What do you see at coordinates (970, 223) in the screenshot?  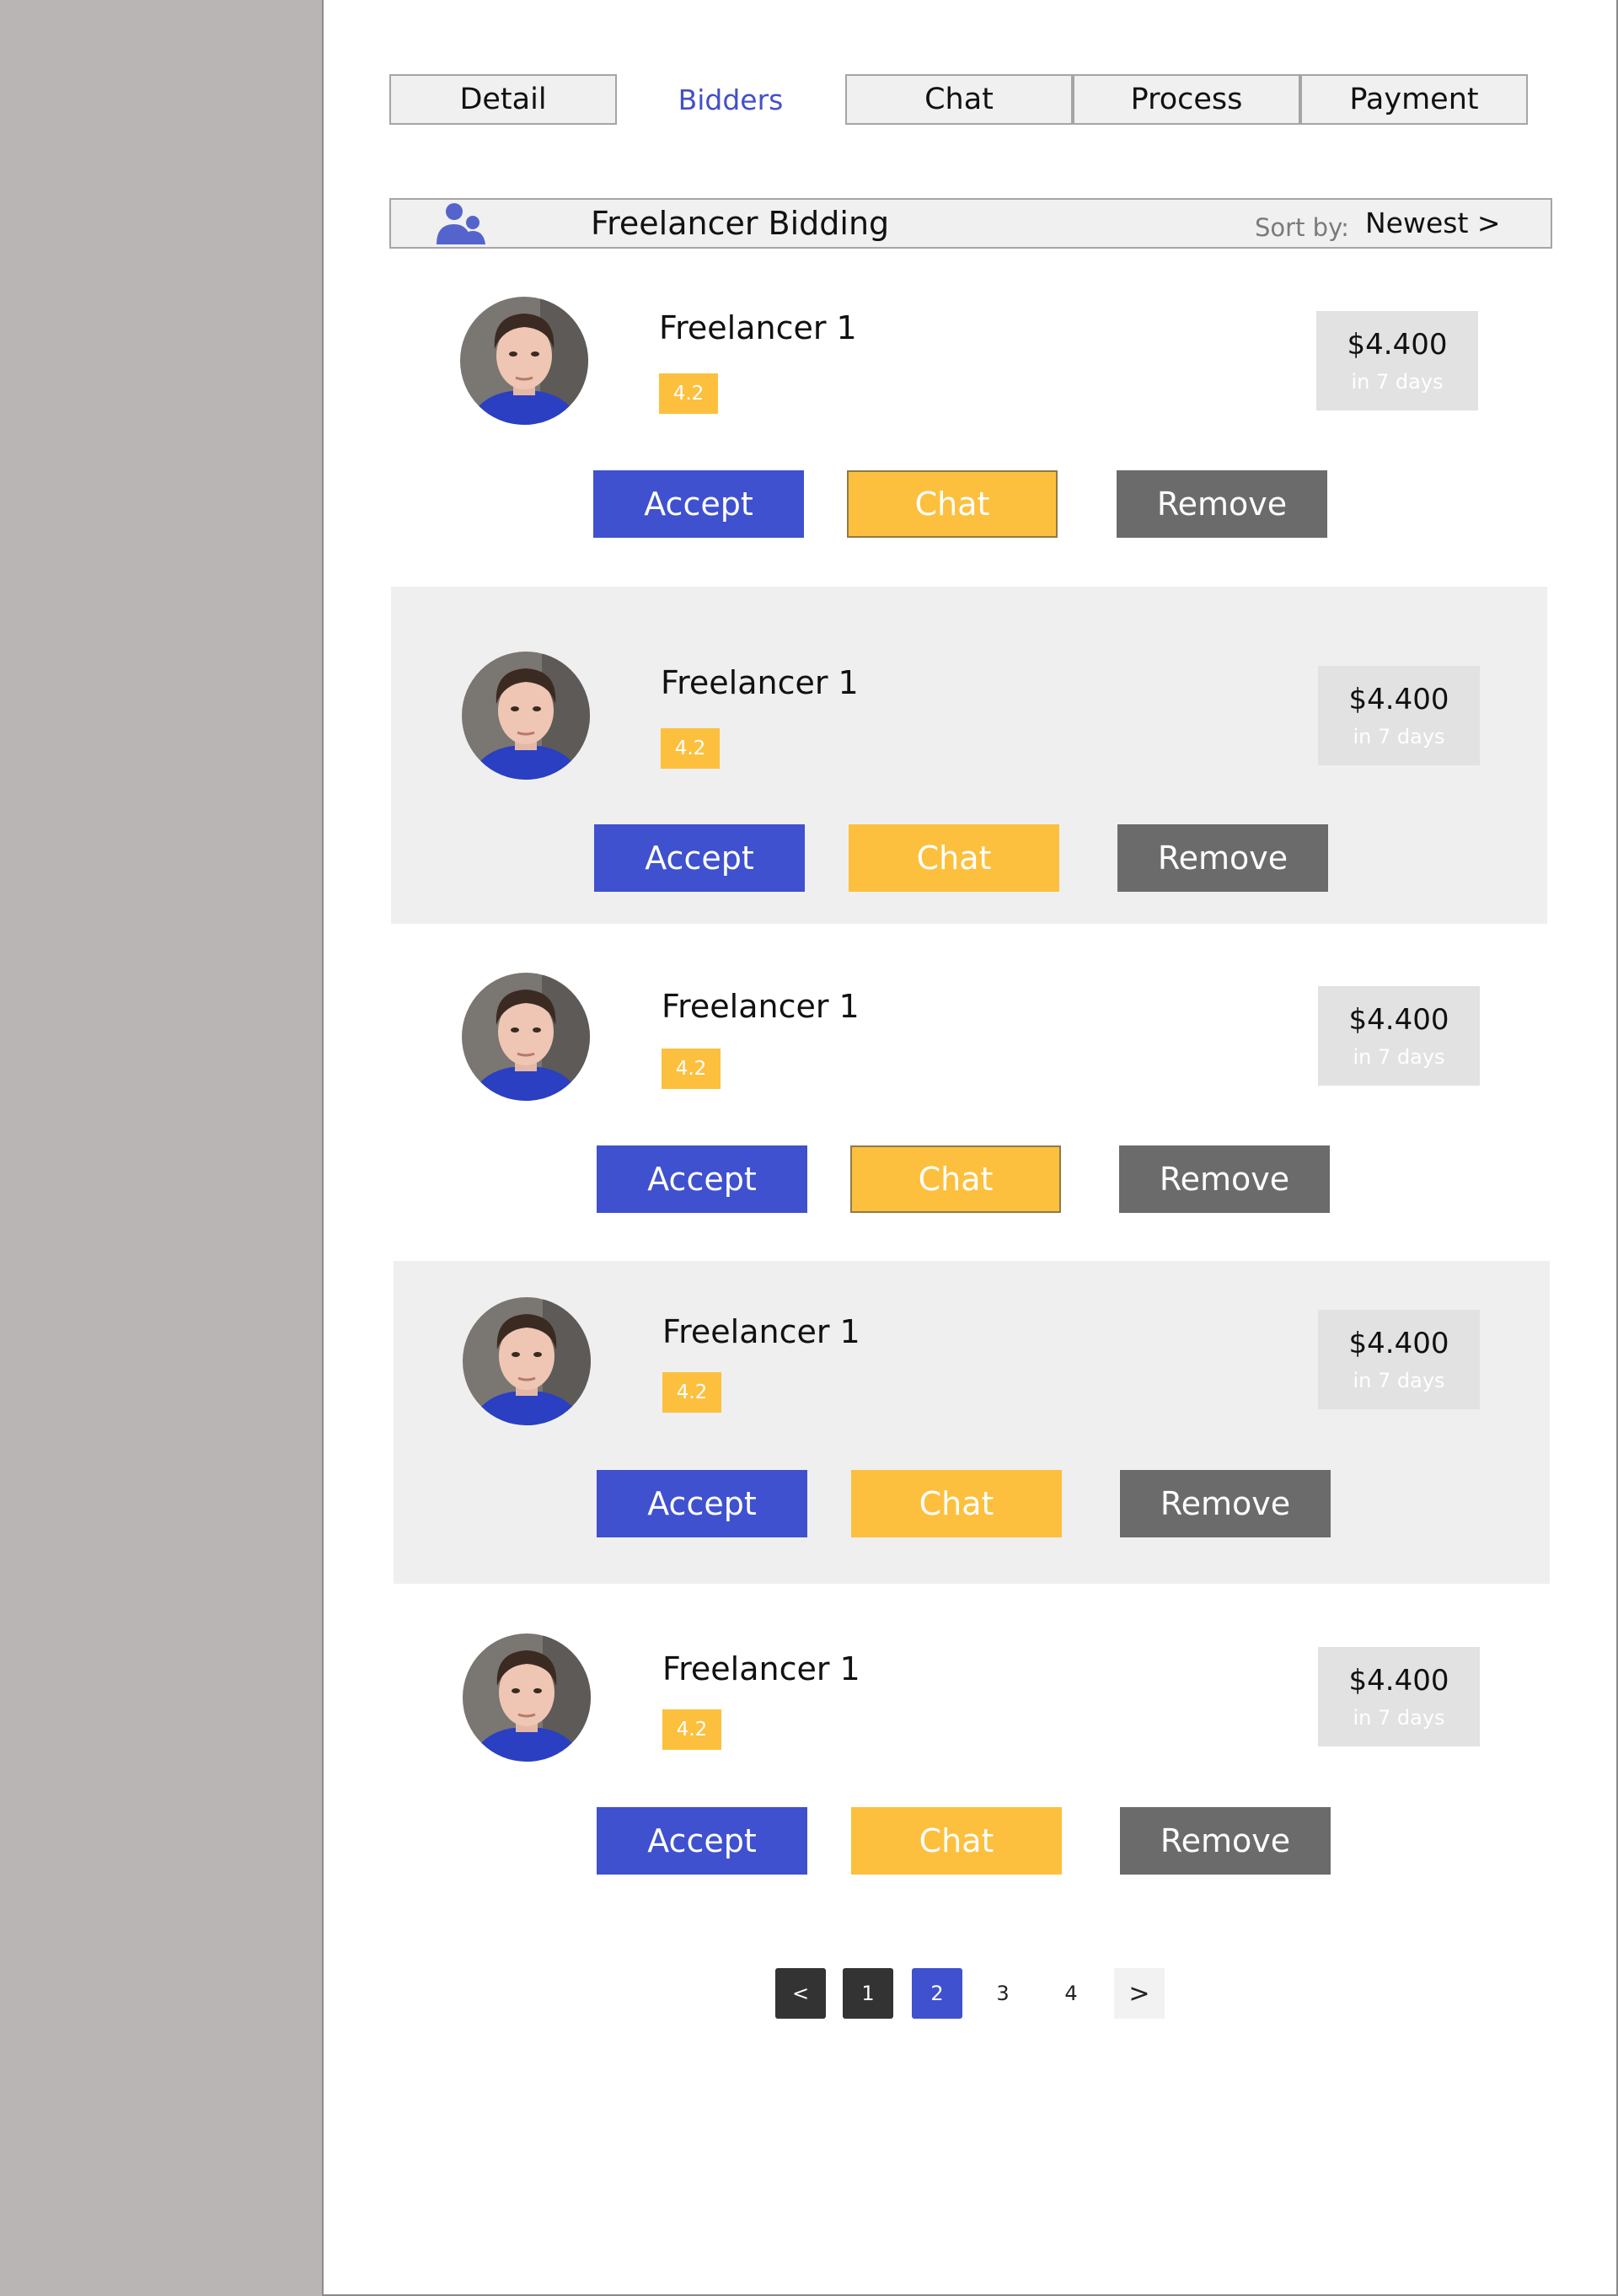 I see `bidding-header: Freelancer Bidding Sort by: Newest >` at bounding box center [970, 223].